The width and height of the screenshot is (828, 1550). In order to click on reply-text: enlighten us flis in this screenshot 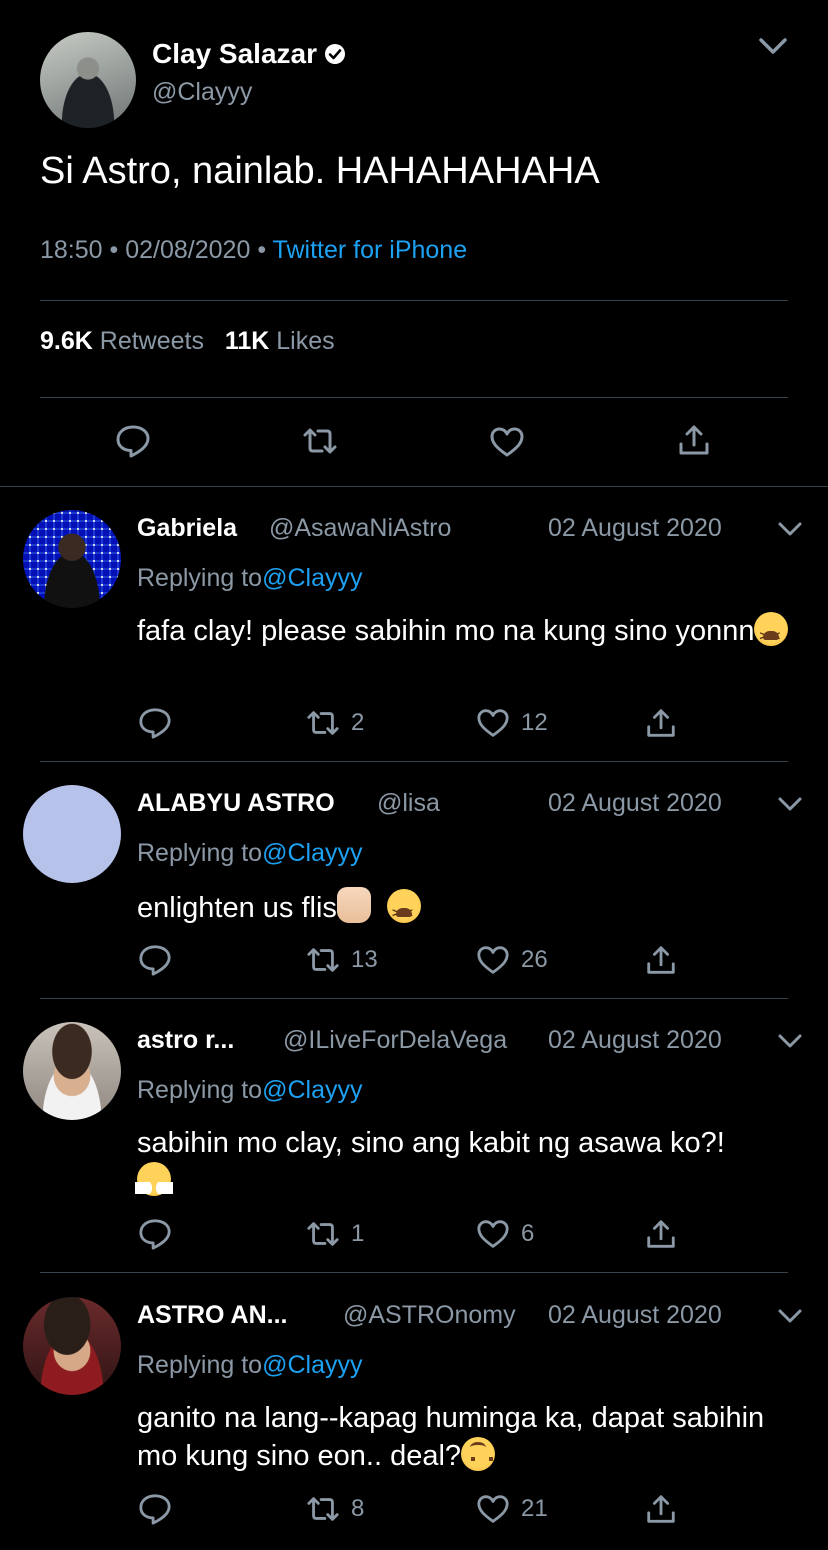, I will do `click(467, 909)`.